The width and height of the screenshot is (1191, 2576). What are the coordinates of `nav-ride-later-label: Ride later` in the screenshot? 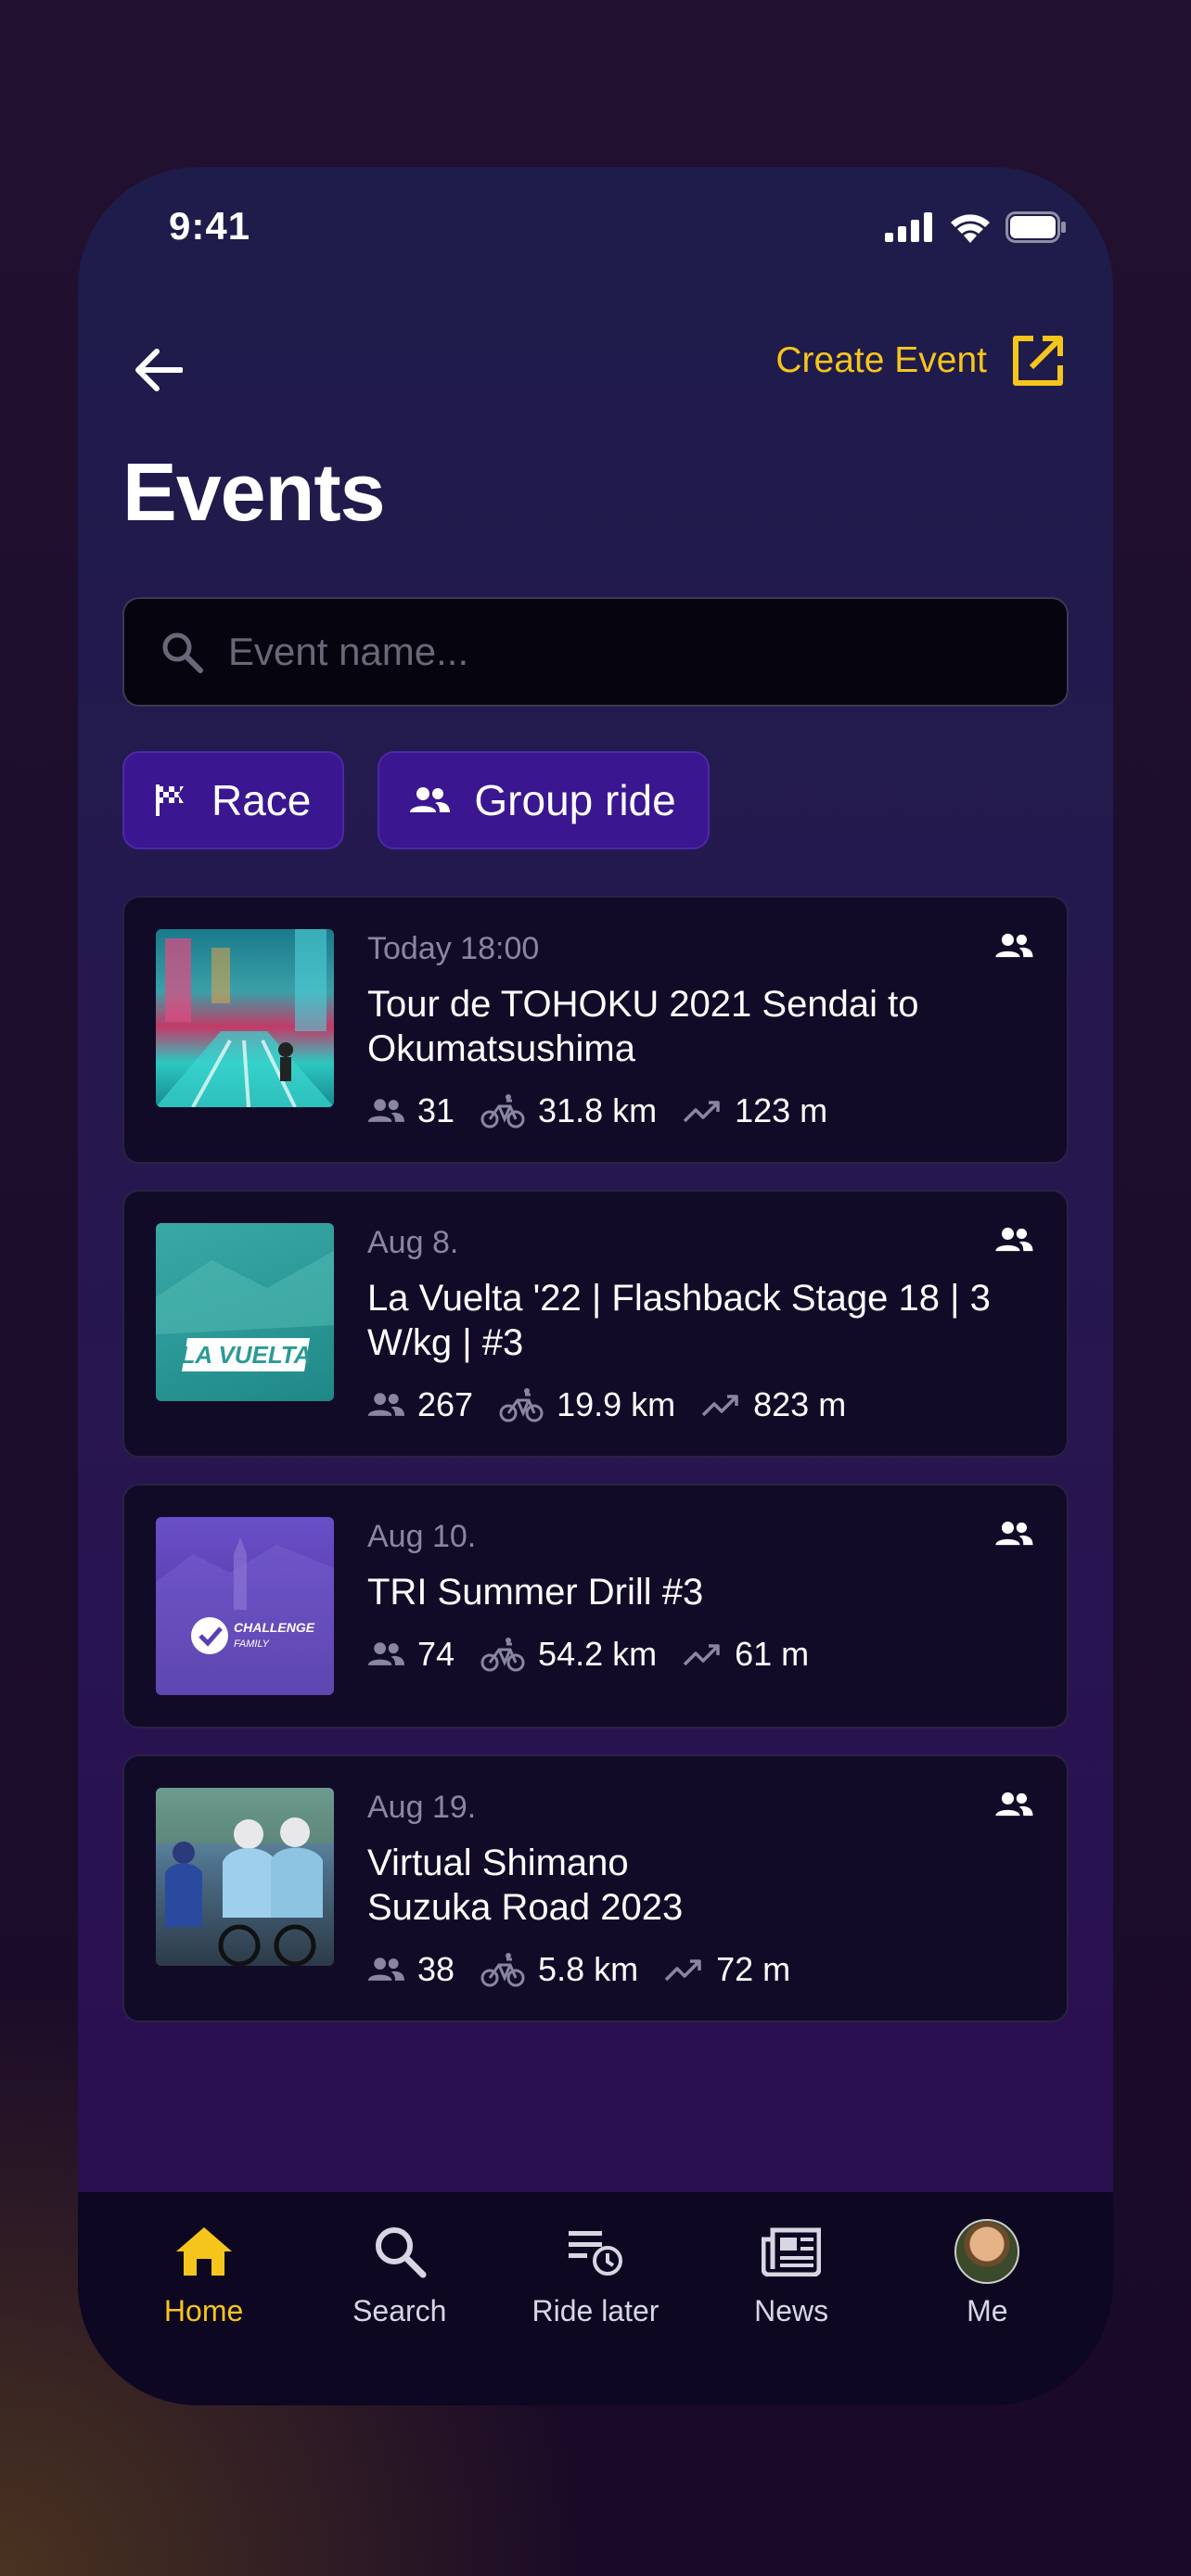 It's located at (595, 2311).